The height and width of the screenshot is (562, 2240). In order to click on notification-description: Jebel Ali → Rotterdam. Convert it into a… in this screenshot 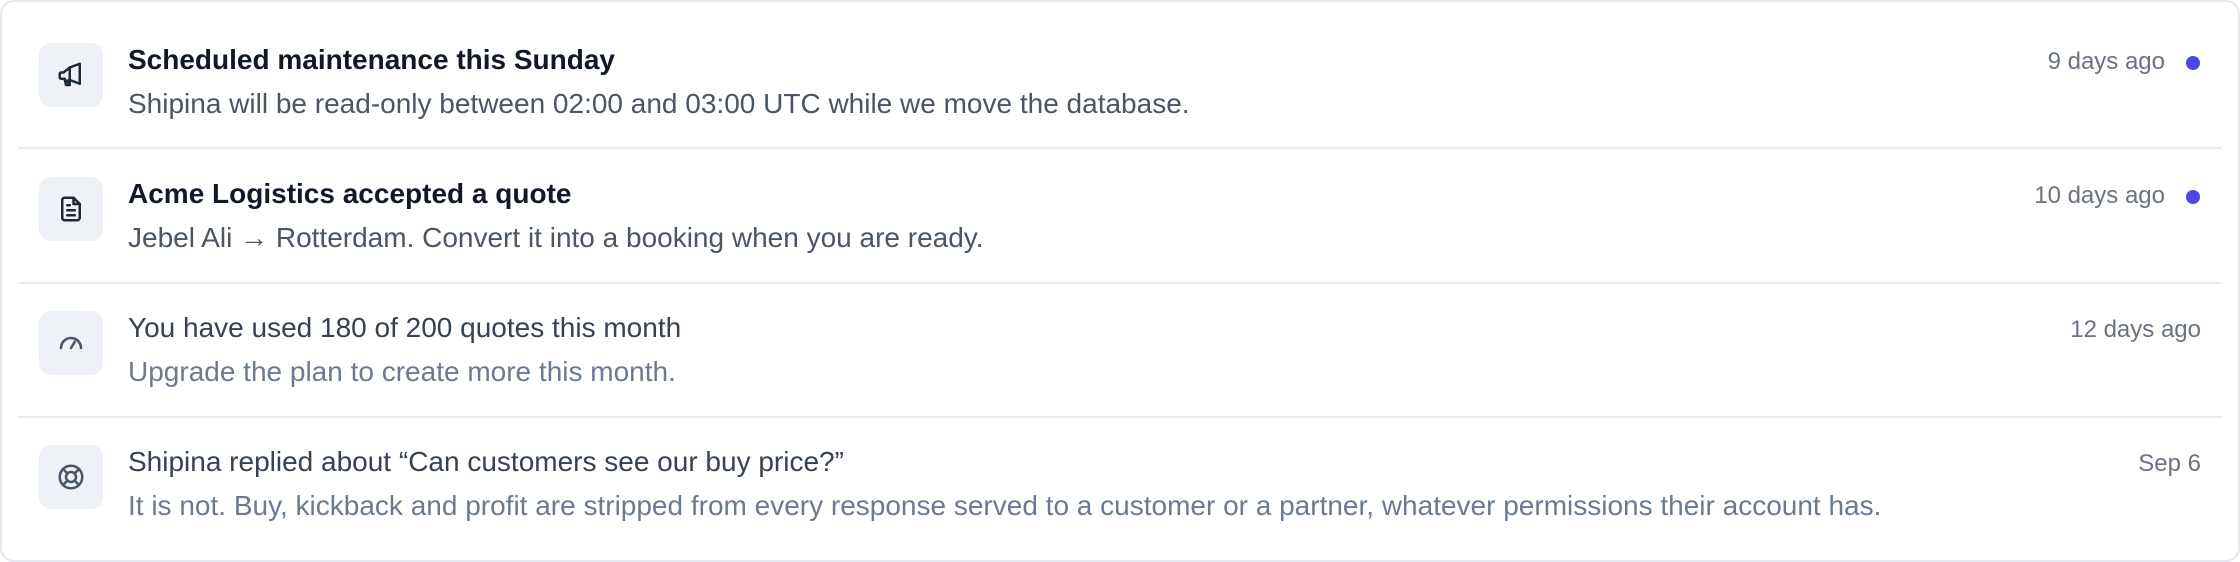, I will do `click(556, 237)`.